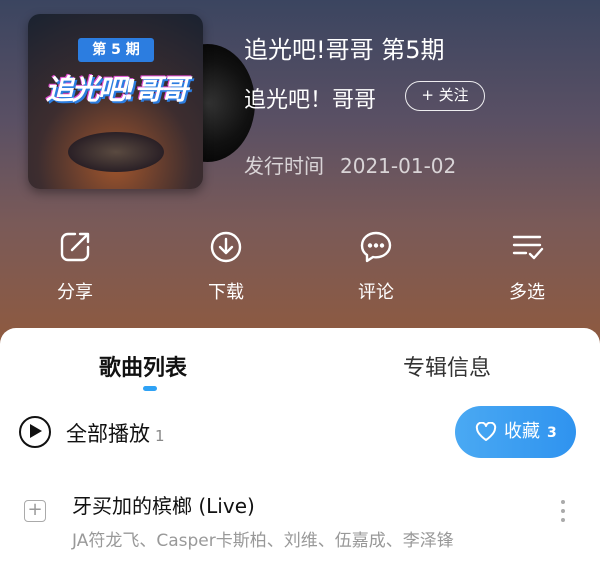 The width and height of the screenshot is (600, 576). What do you see at coordinates (486, 431) in the screenshot?
I see `heart-icon` at bounding box center [486, 431].